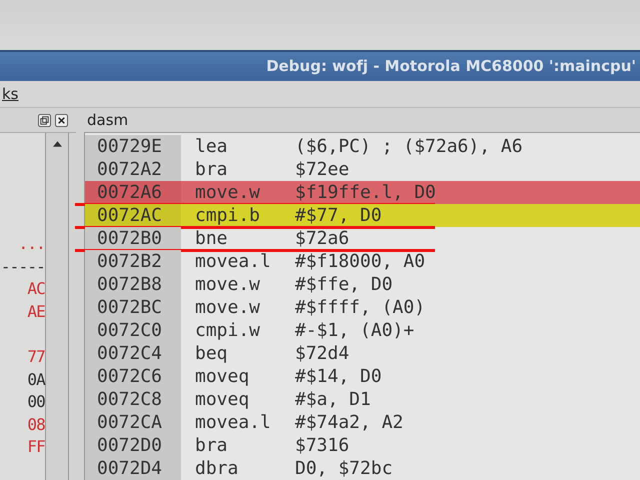 This screenshot has height=480, width=640. What do you see at coordinates (354, 330) in the screenshot?
I see `operand-text: #-$1, (A0)+` at bounding box center [354, 330].